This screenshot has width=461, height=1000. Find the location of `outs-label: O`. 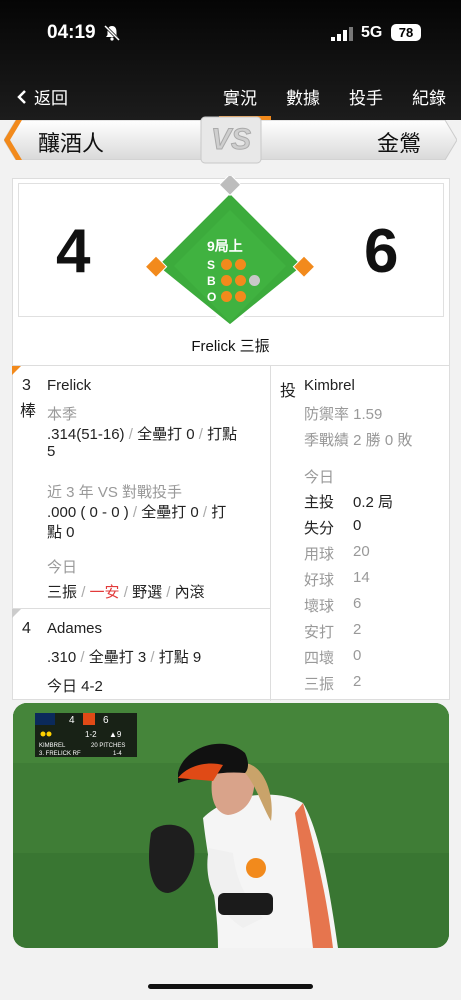

outs-label: O is located at coordinates (212, 297).